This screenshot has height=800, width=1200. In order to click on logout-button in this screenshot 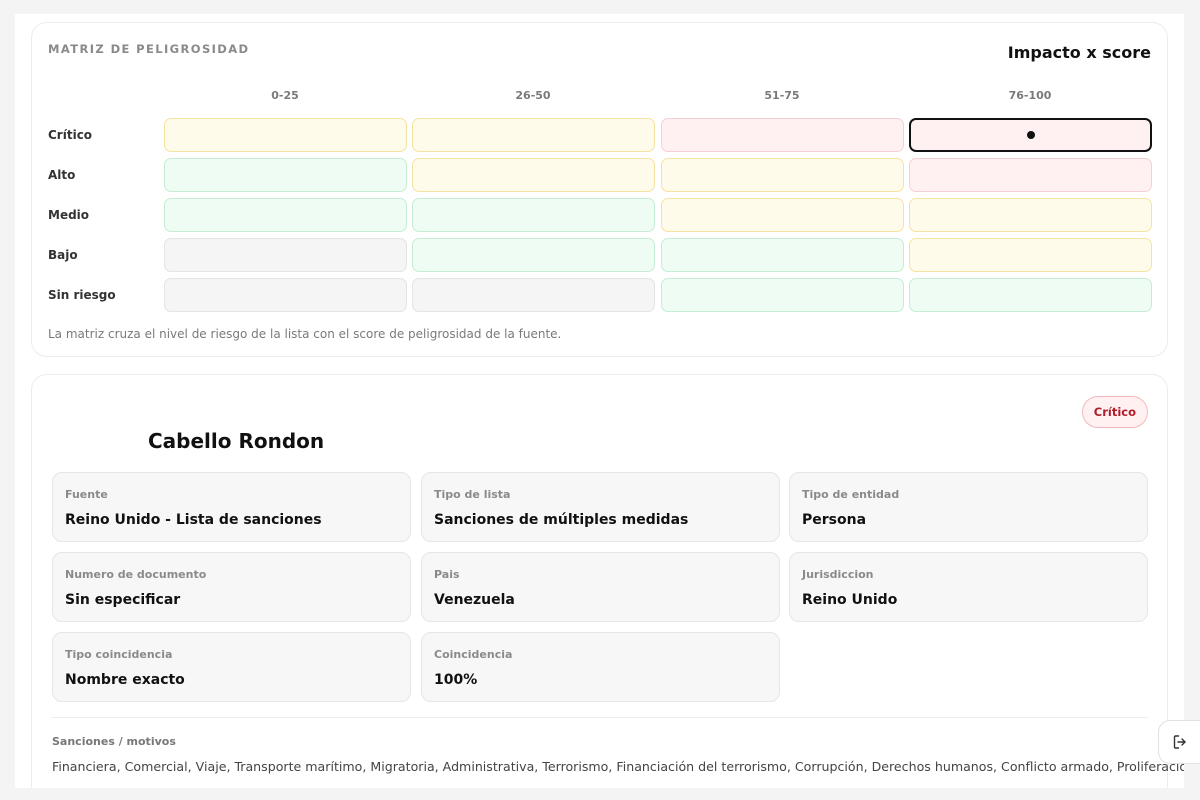, I will do `click(1179, 742)`.